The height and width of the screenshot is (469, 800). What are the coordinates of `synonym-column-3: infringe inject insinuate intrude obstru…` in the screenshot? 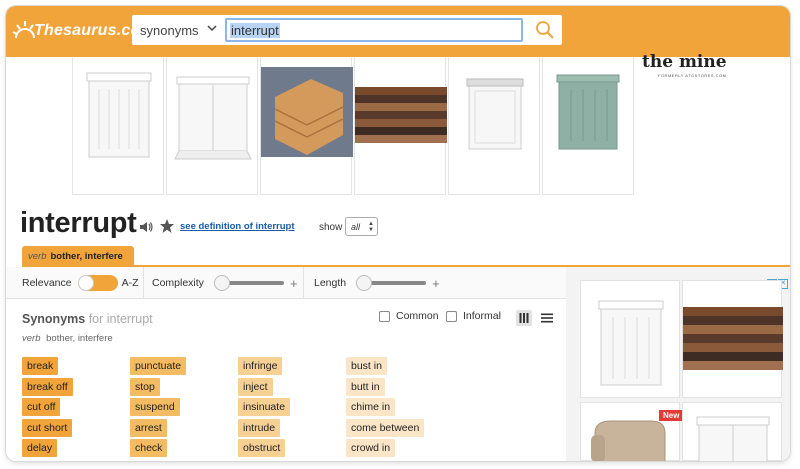 It's located at (264, 408).